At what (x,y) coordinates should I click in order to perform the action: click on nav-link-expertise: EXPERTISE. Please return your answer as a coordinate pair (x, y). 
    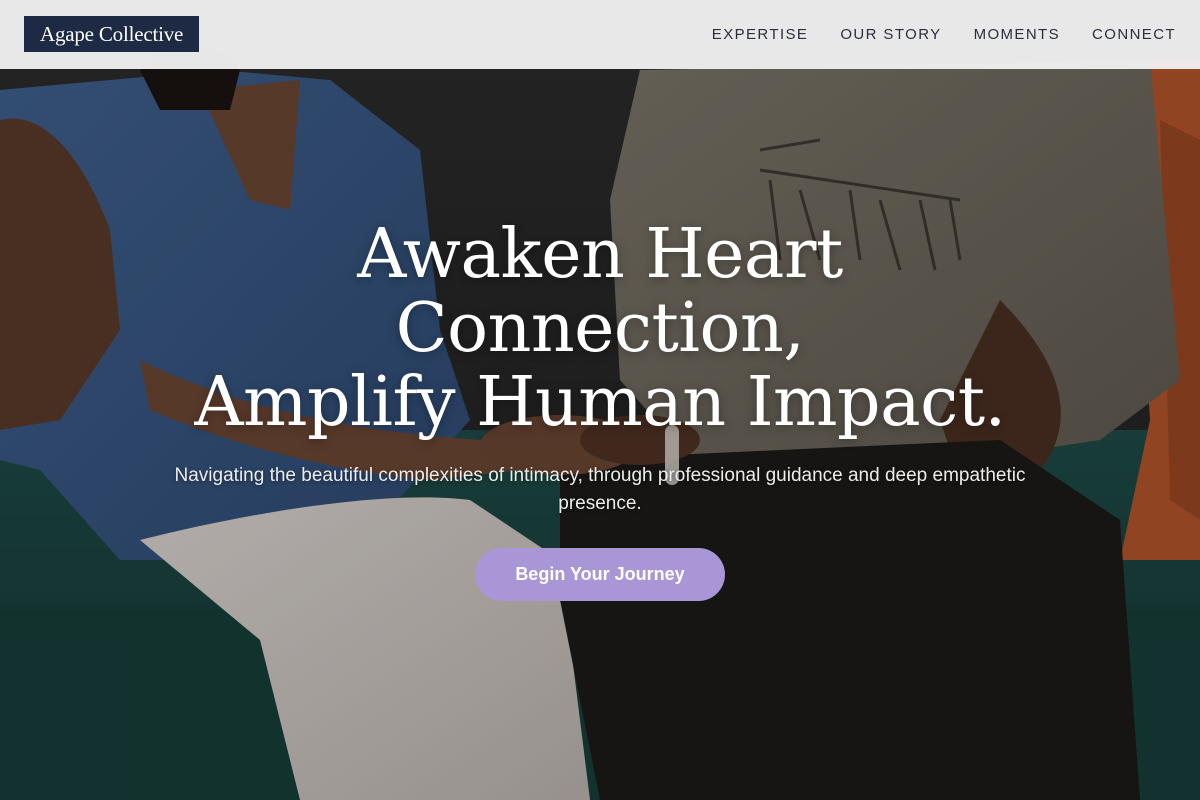
    Looking at the image, I should click on (760, 34).